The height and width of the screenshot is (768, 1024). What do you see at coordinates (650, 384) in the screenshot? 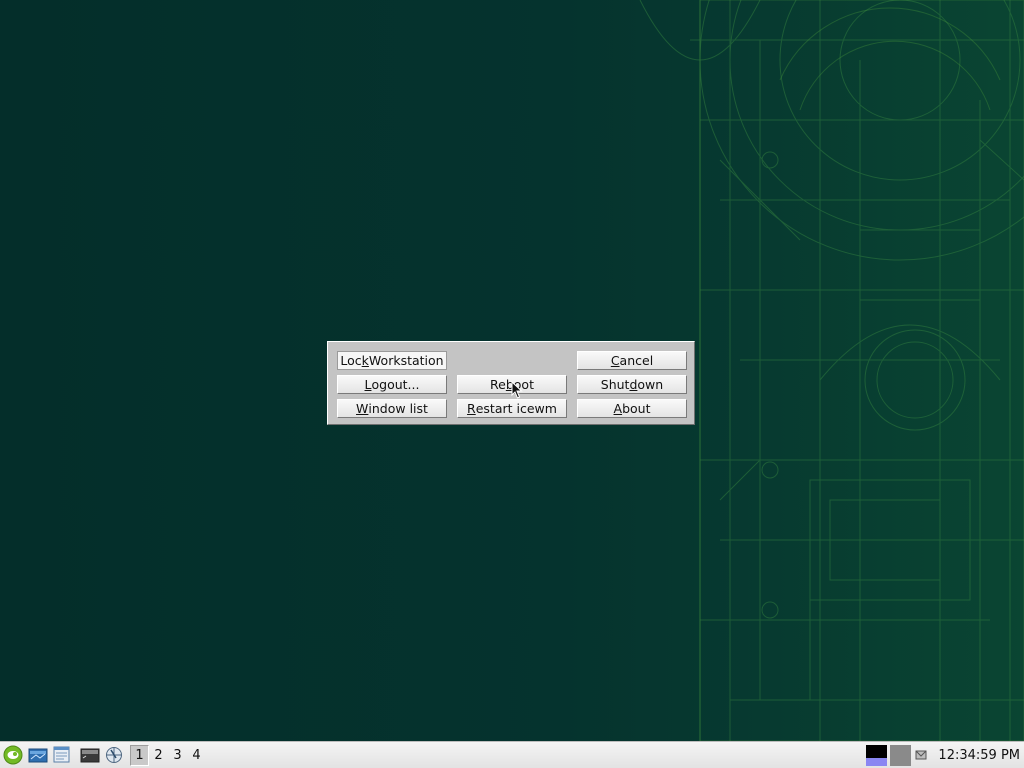
I see `button-label: own` at bounding box center [650, 384].